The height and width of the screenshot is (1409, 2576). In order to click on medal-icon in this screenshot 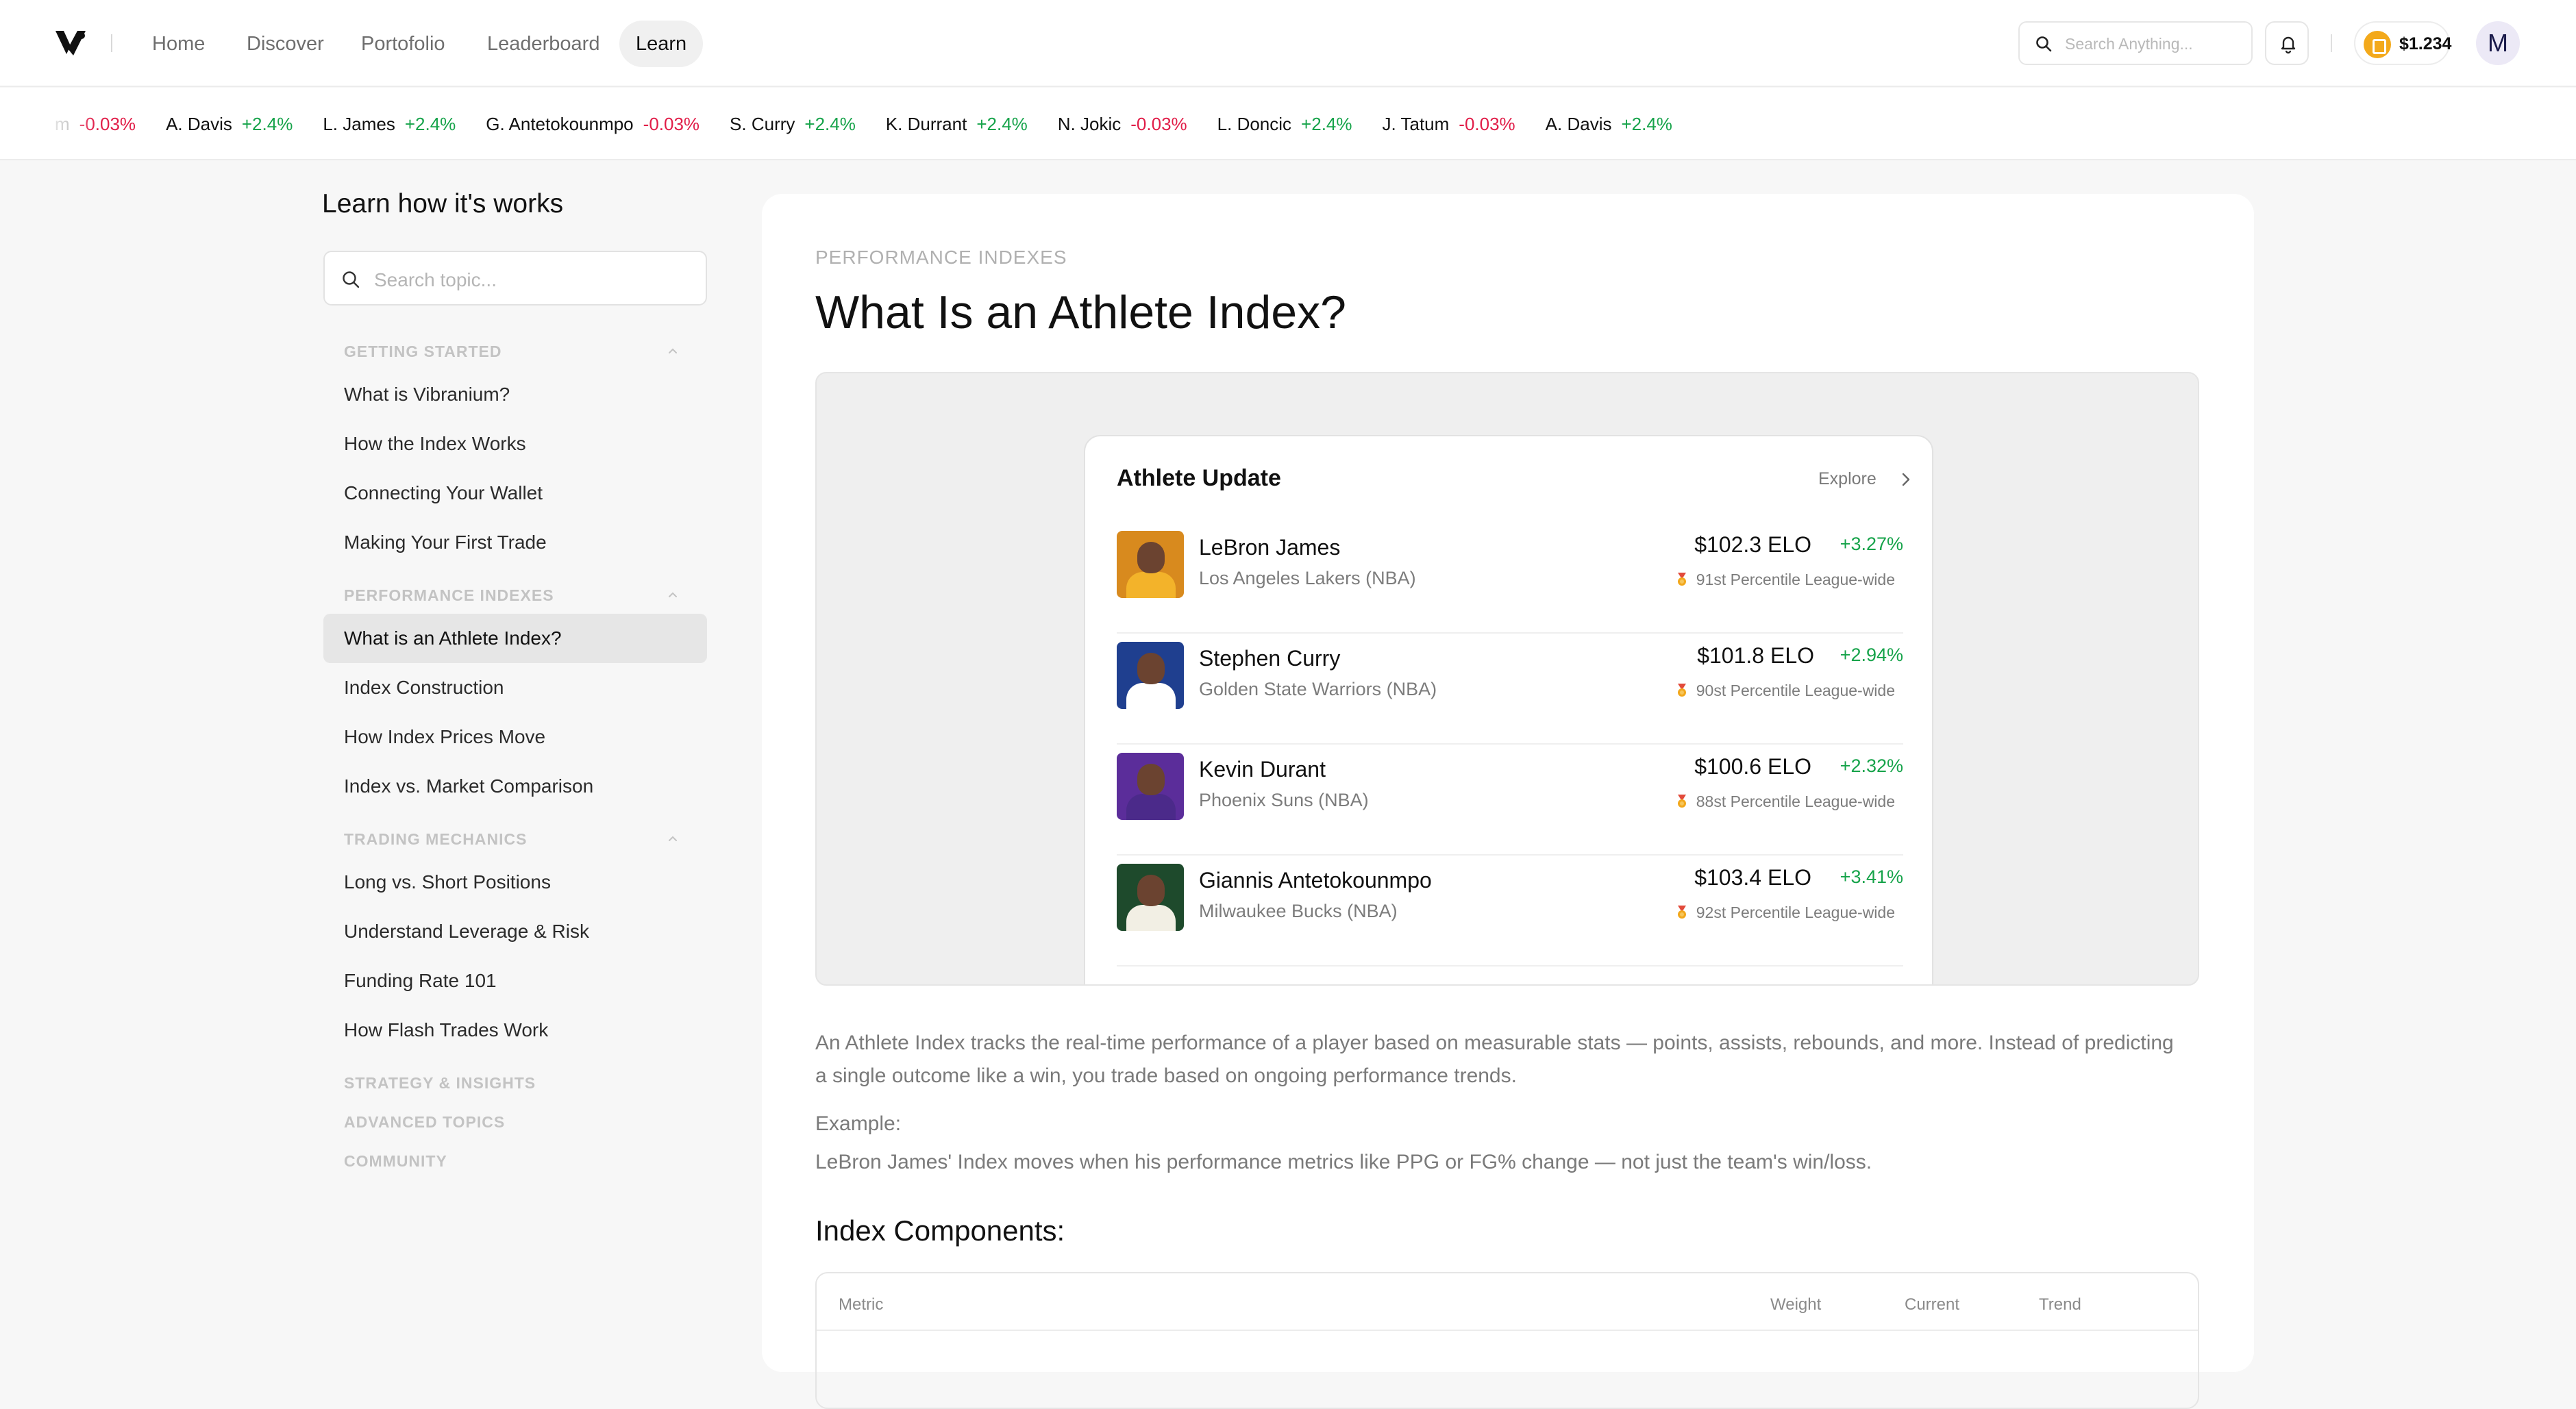, I will do `click(1681, 579)`.